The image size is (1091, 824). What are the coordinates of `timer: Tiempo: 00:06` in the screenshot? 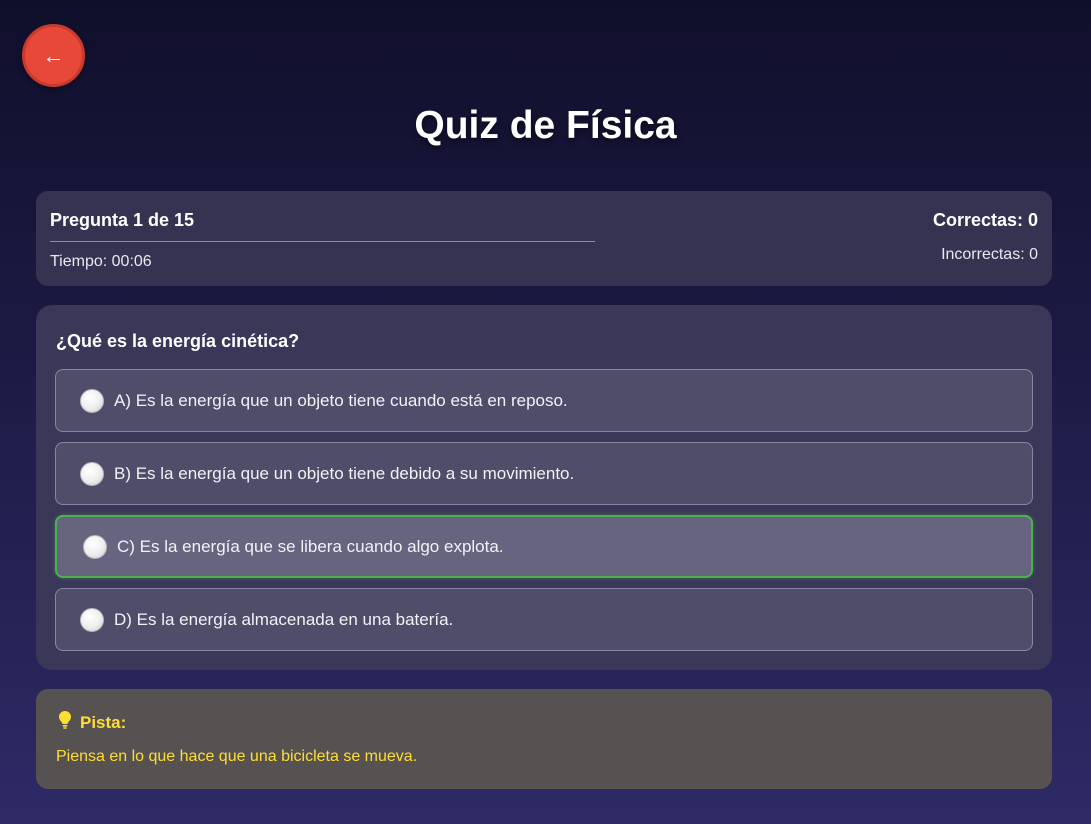 It's located at (101, 261).